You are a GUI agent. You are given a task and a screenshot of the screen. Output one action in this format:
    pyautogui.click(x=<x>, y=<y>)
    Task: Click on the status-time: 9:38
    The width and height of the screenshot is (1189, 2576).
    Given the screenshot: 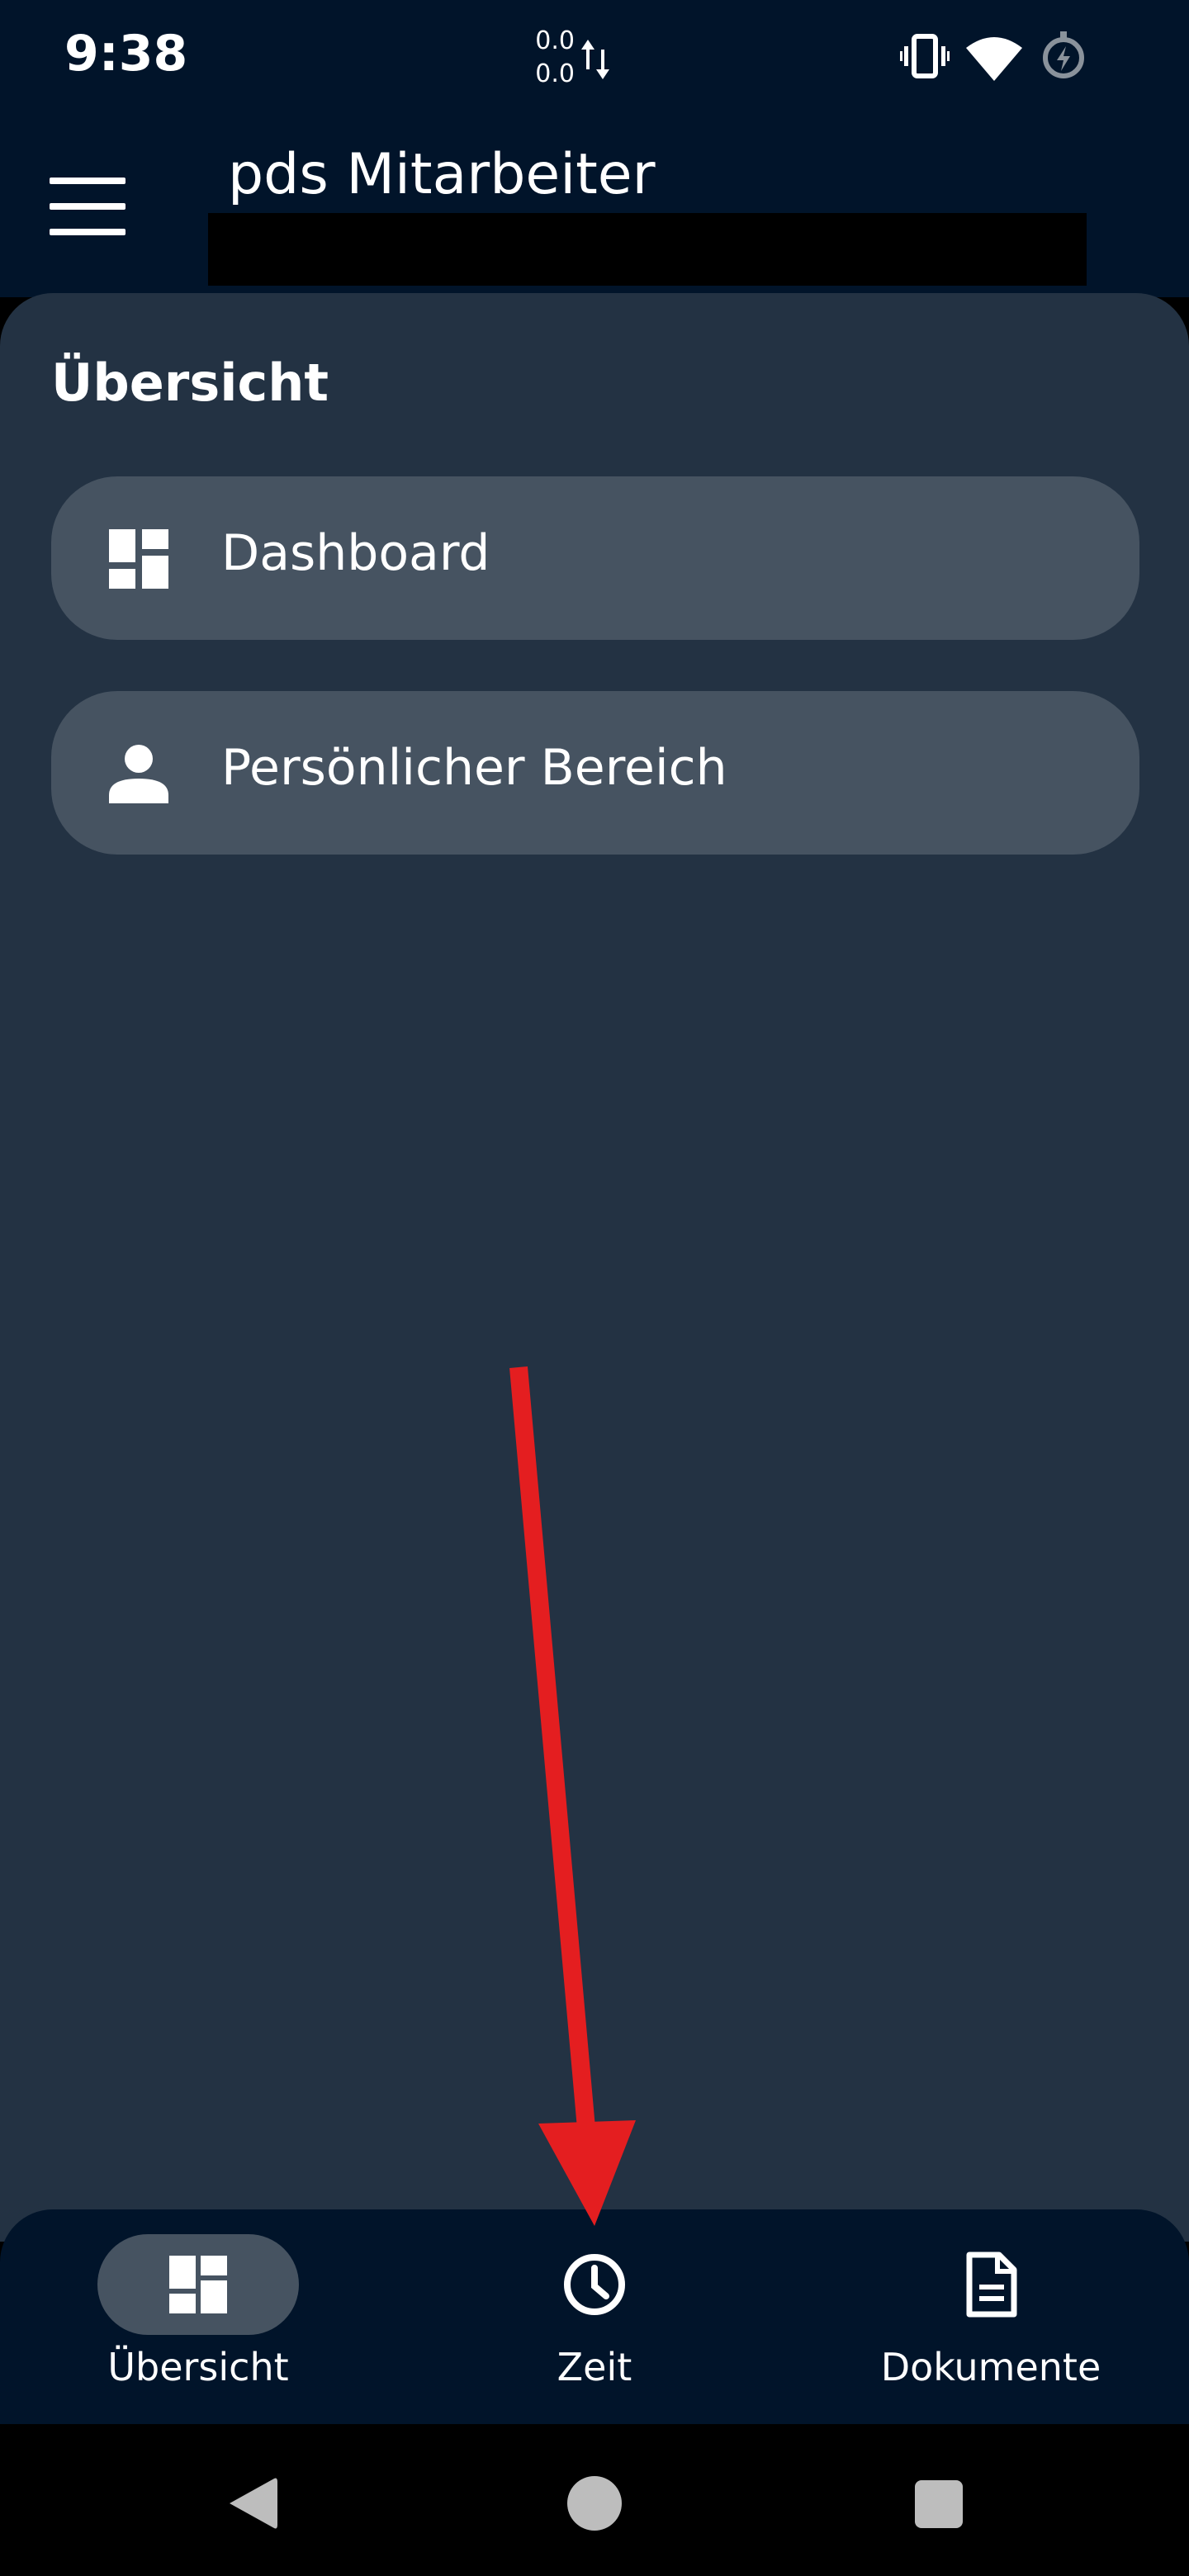 What is the action you would take?
    pyautogui.click(x=126, y=54)
    